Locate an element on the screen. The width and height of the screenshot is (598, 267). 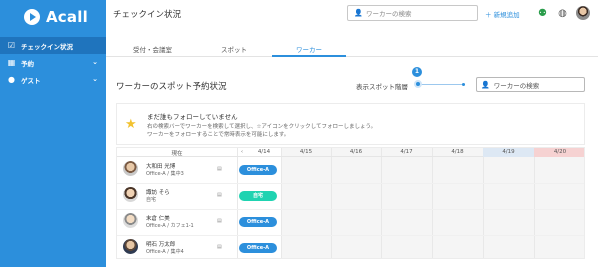
status-person-icon: ⚉ is located at coordinates (542, 13).